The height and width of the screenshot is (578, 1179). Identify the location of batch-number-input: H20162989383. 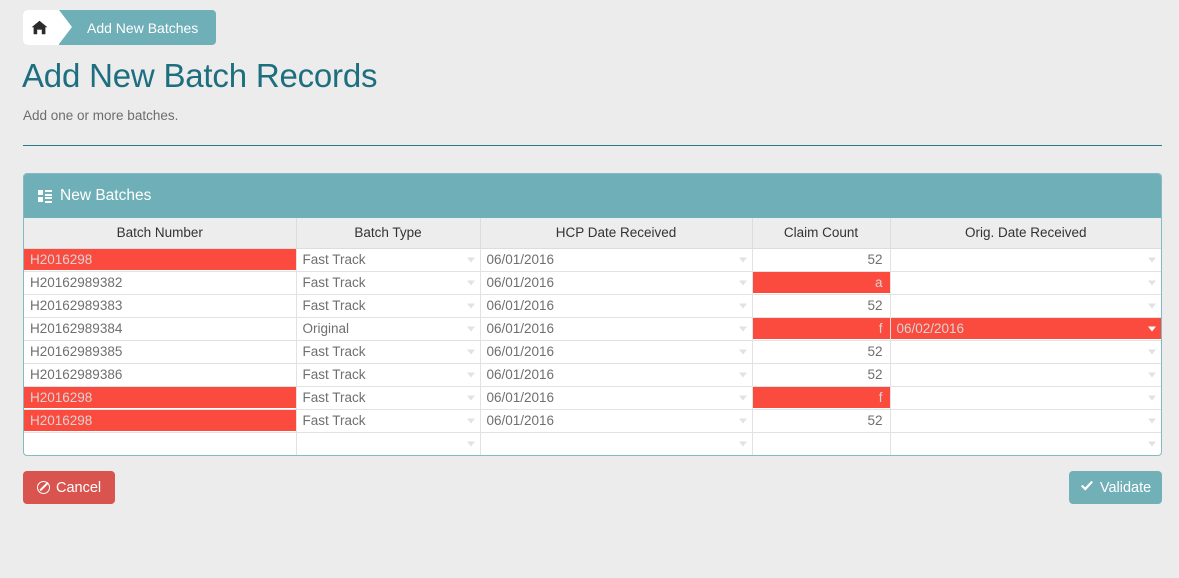
(160, 305).